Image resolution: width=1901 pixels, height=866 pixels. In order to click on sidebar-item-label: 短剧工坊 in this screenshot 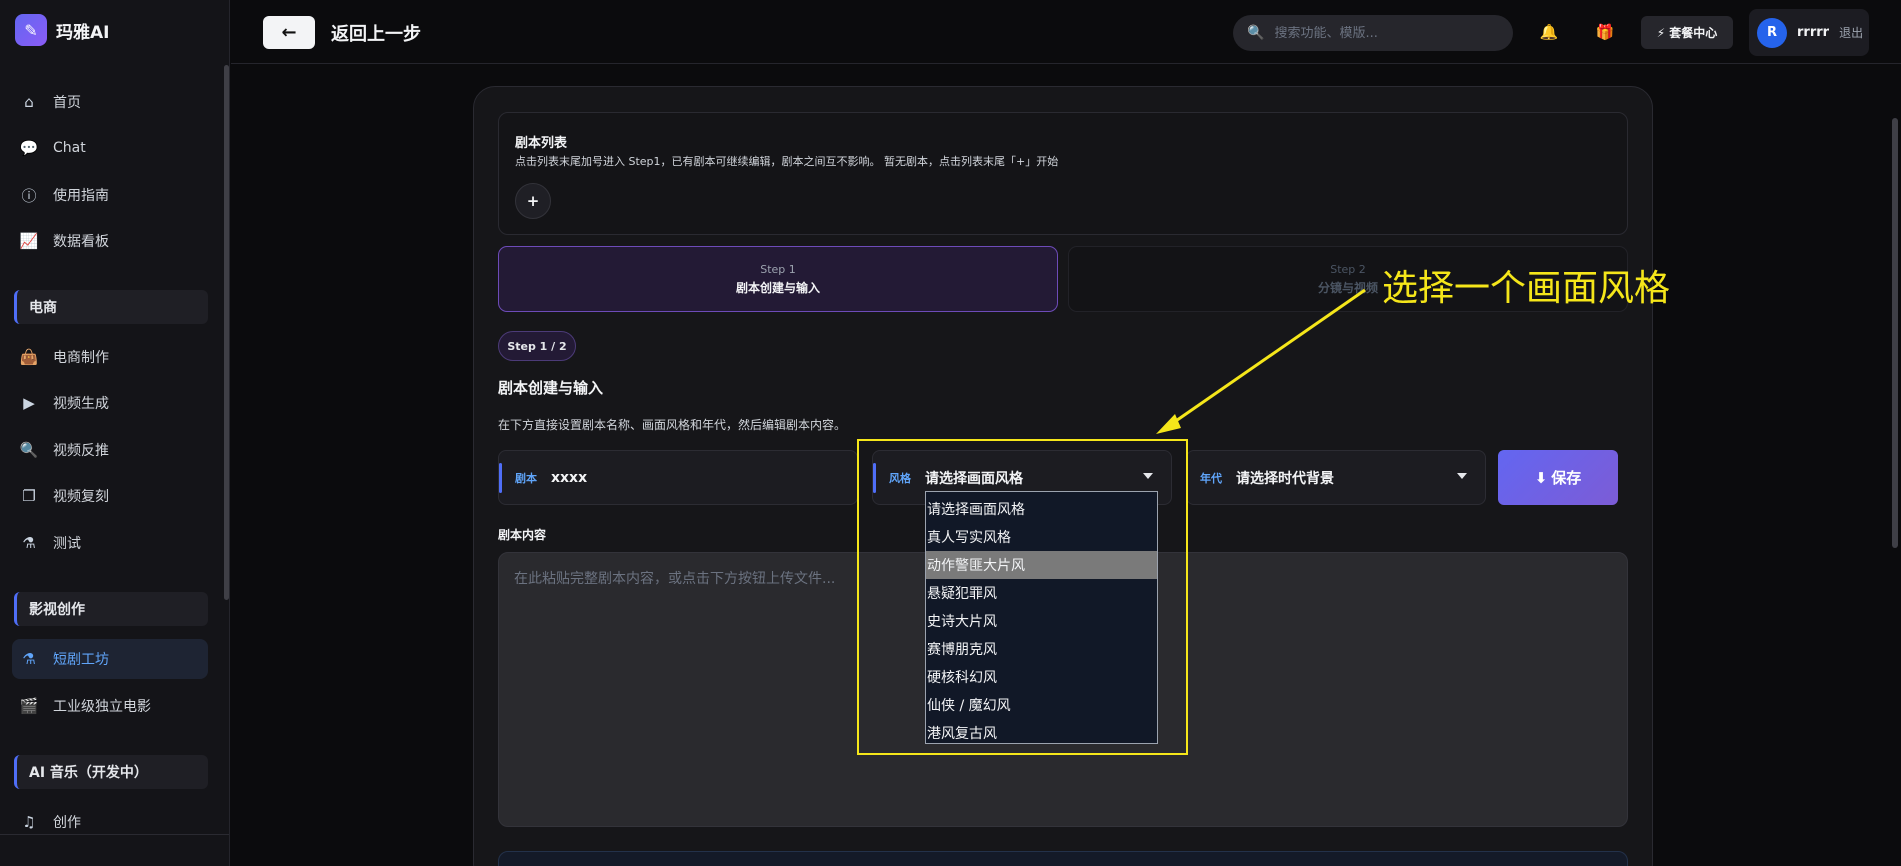, I will do `click(81, 660)`.